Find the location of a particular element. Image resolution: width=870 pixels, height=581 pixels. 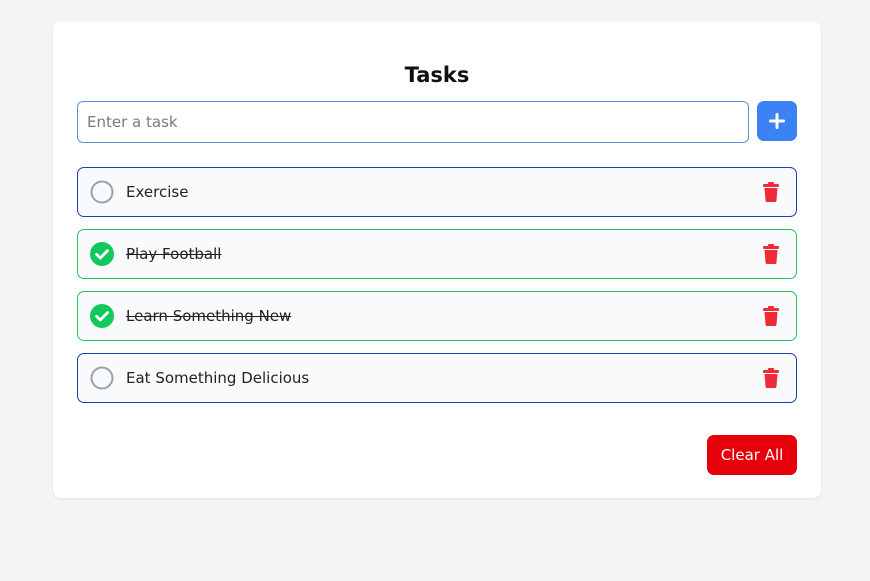

plus-icon is located at coordinates (777, 121).